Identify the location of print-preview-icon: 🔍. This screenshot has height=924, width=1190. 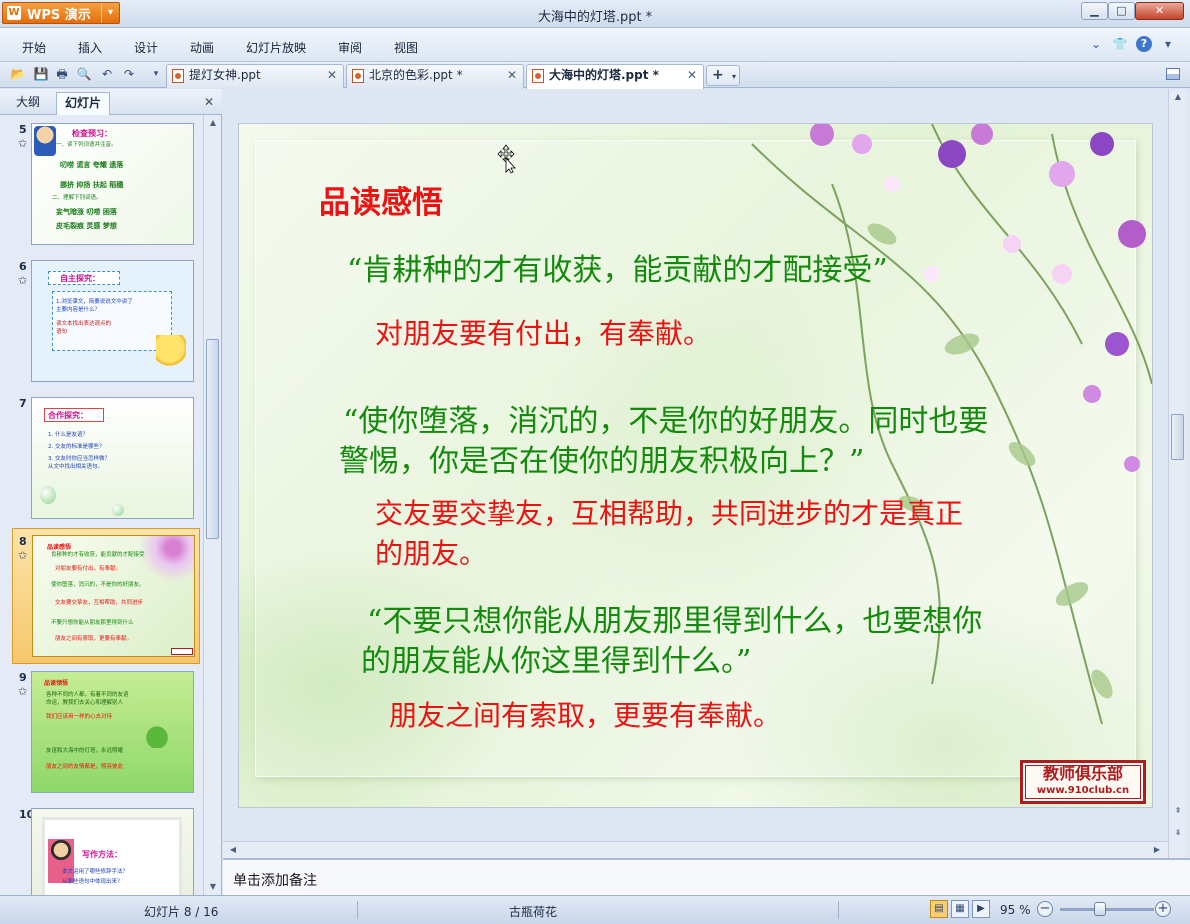
(84, 74).